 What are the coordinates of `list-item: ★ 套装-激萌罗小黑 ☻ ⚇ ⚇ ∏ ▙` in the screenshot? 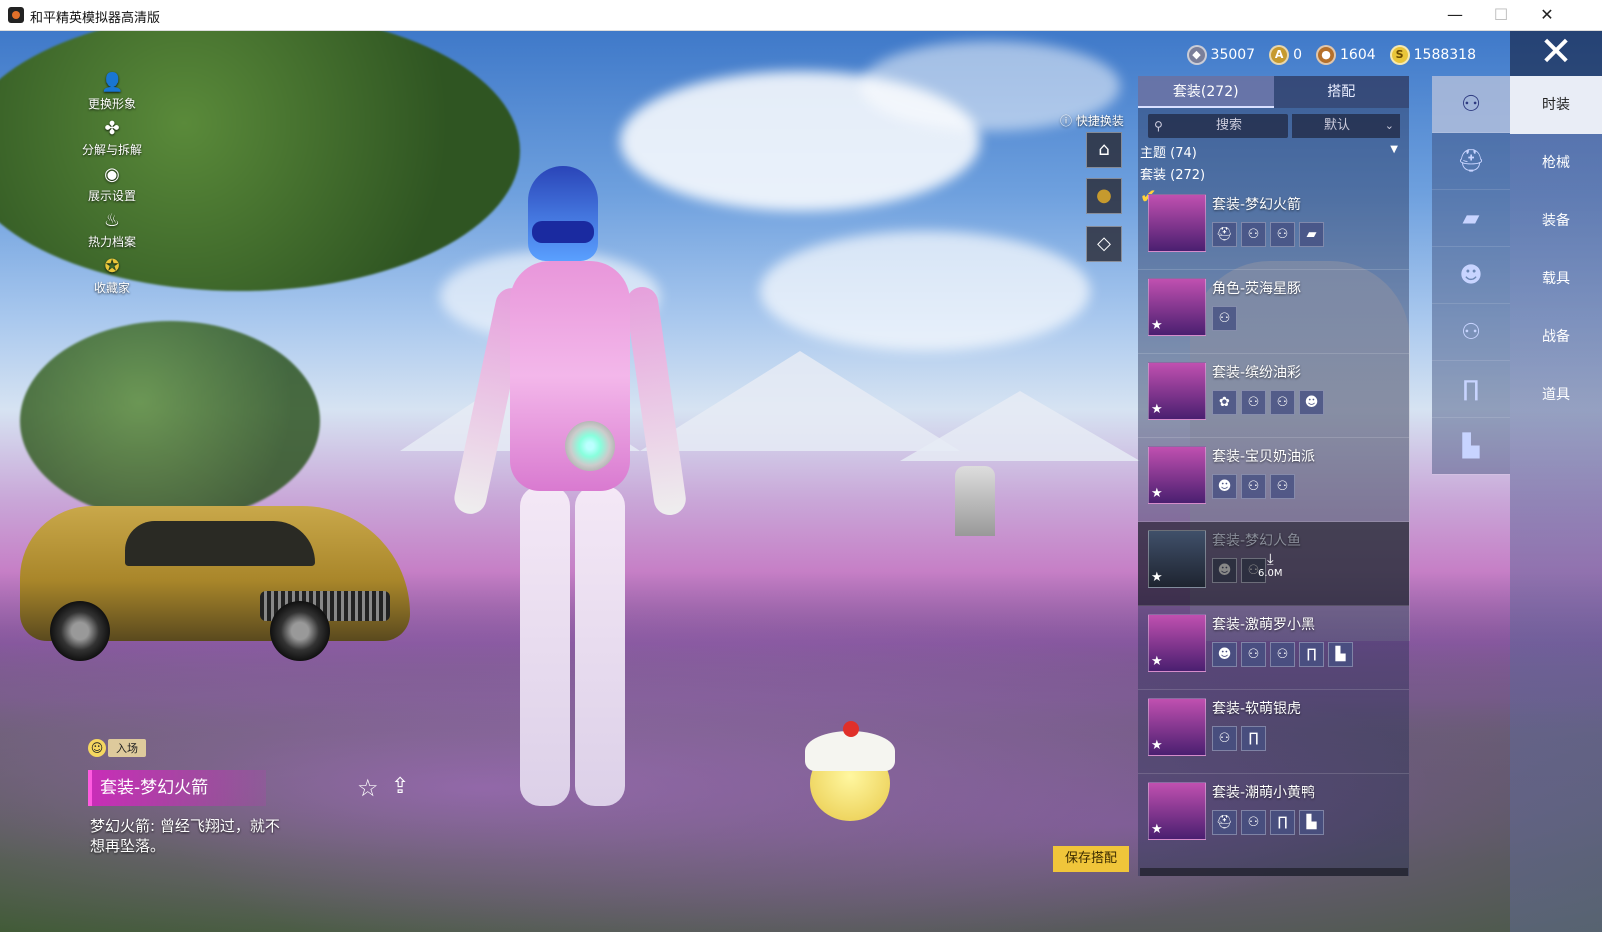 It's located at (1273, 648).